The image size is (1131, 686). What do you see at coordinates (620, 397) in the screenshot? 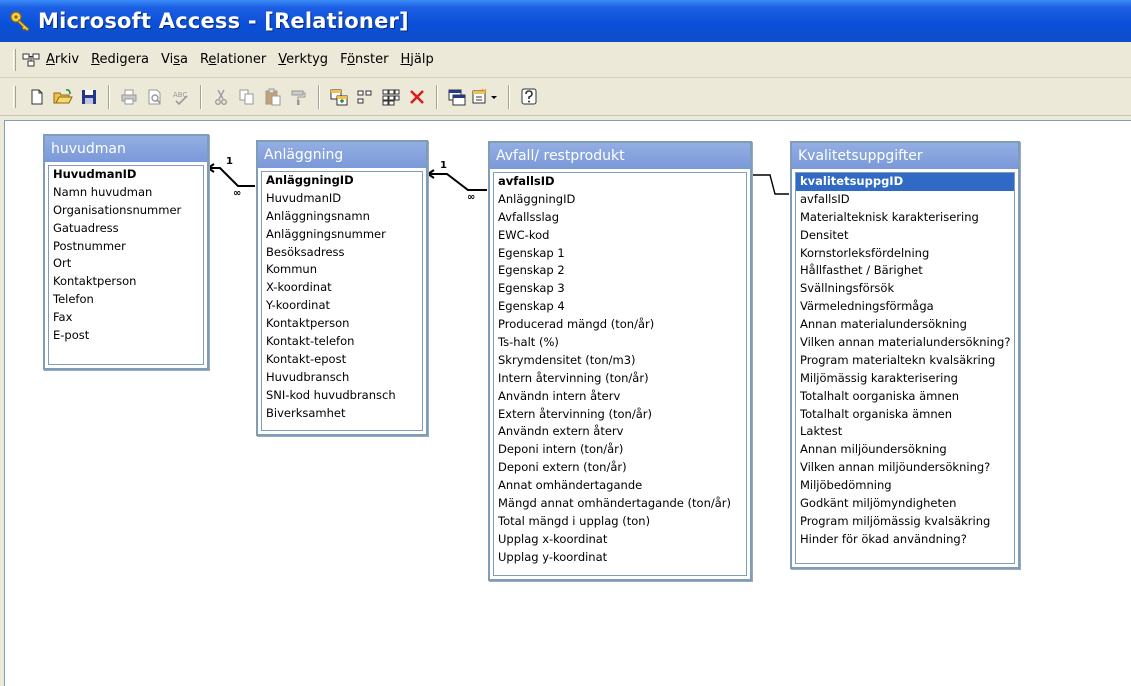
I see `field: Användn intern återv` at bounding box center [620, 397].